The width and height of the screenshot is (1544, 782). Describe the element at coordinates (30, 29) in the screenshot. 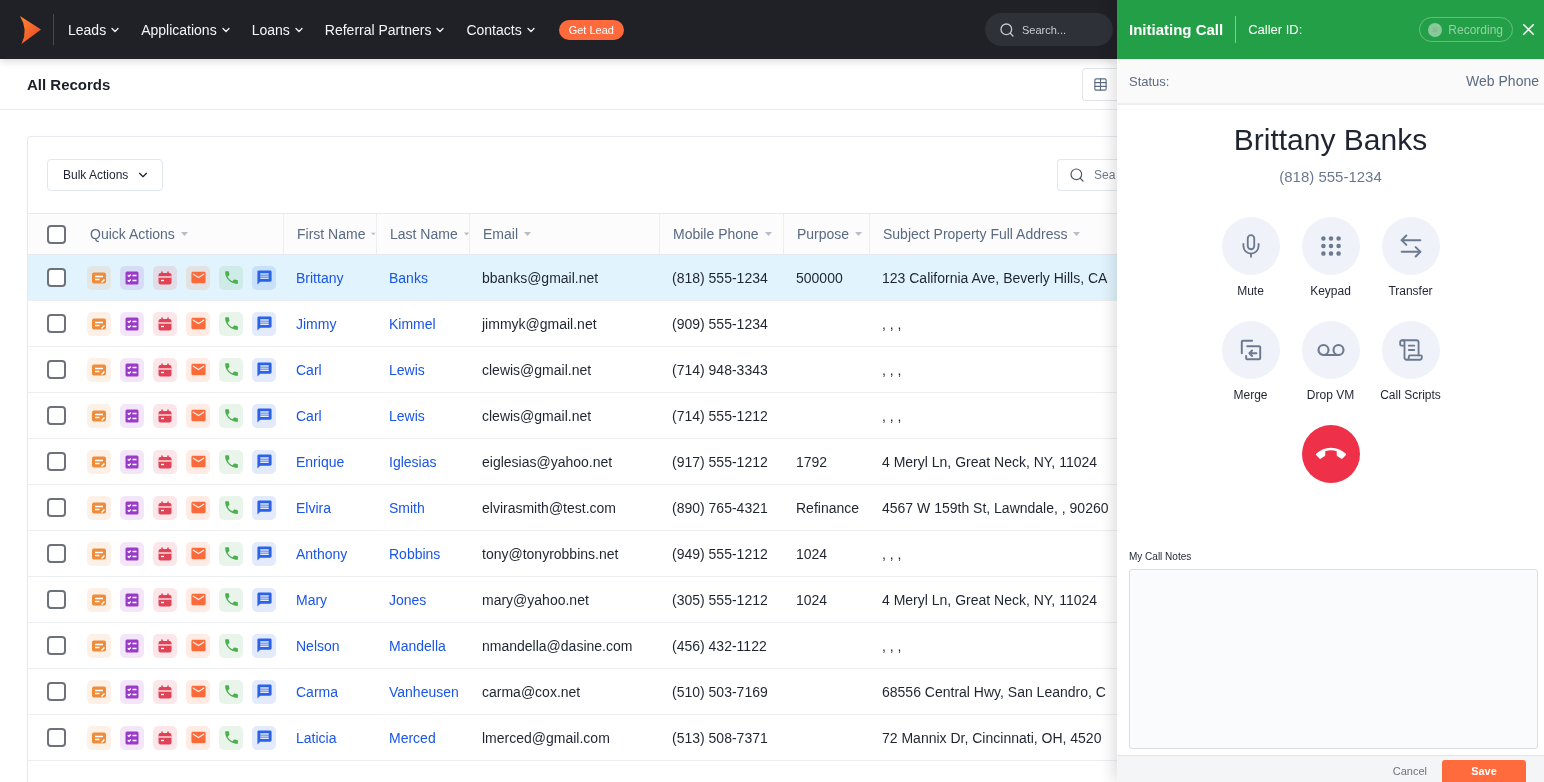

I see `arrow-logo` at that location.